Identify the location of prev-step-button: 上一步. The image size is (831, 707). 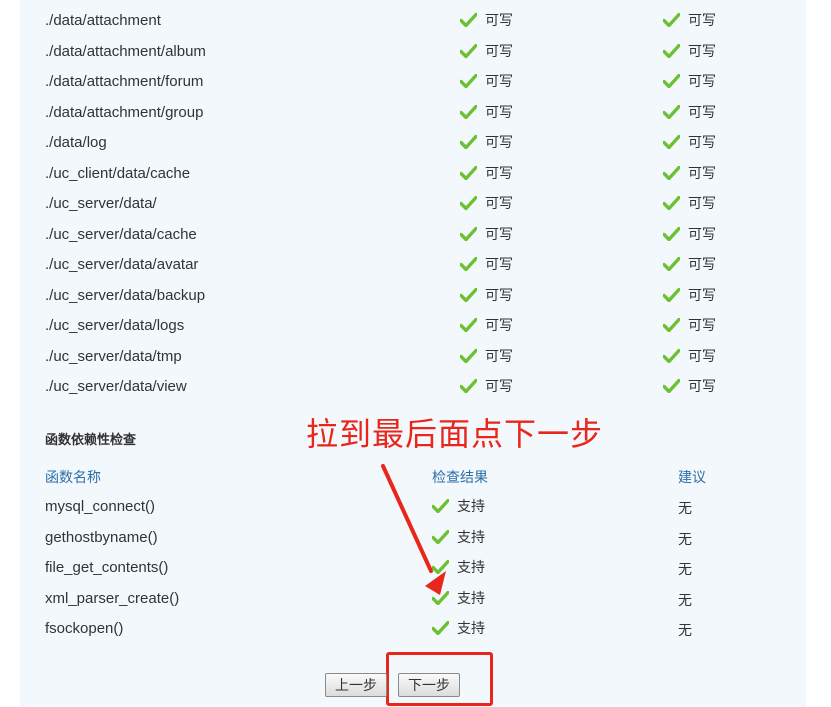
(356, 685).